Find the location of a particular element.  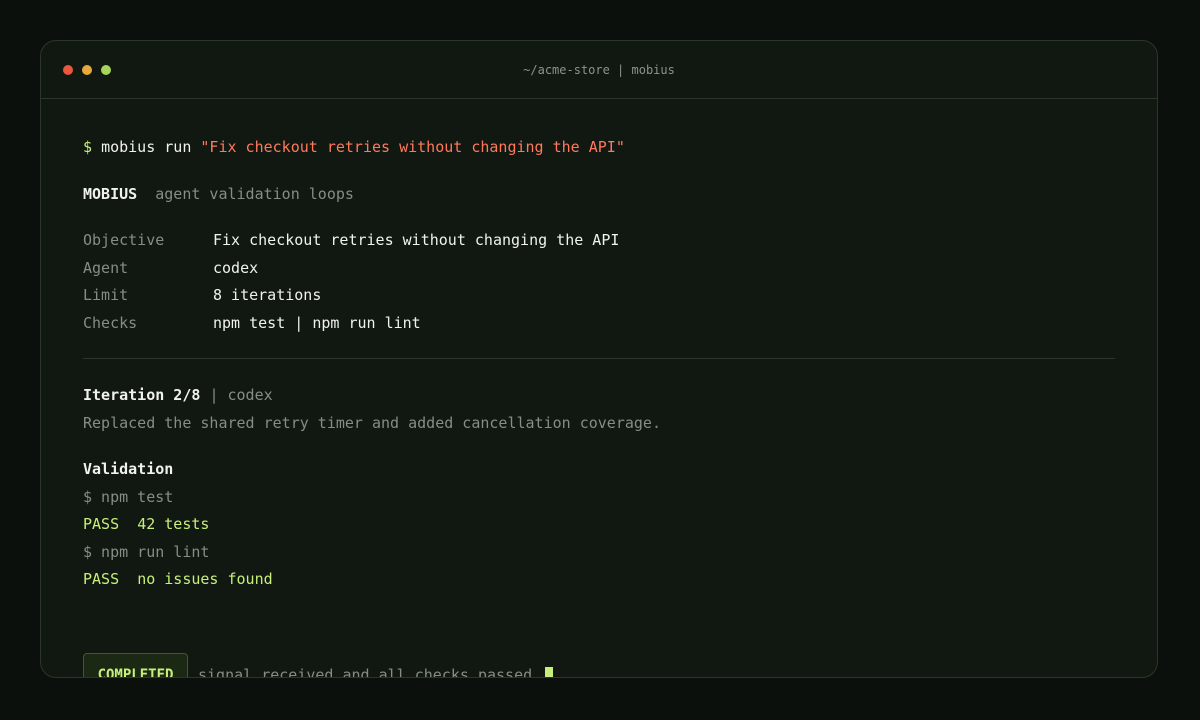

config-value: 8 iterations is located at coordinates (267, 295).